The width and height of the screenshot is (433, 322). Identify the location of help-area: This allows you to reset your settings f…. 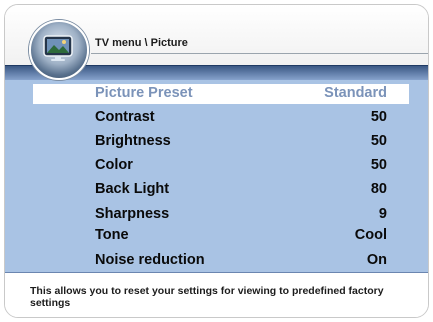
(216, 295).